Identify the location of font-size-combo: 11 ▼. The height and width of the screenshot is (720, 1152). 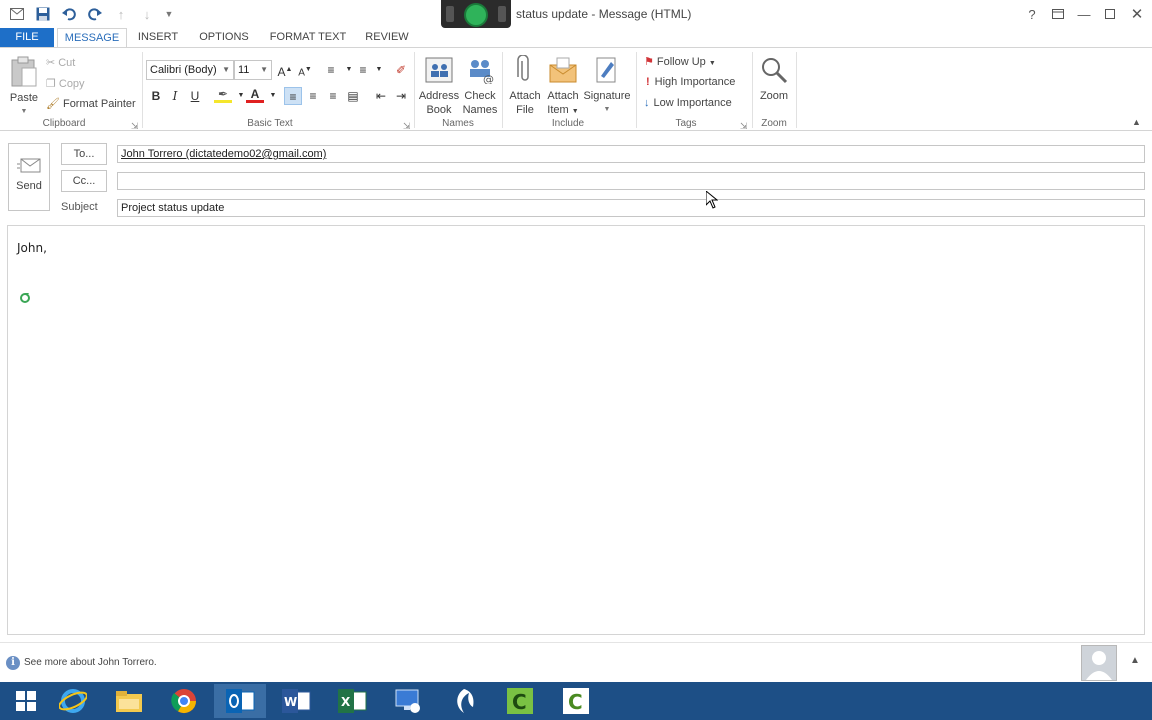
(253, 70).